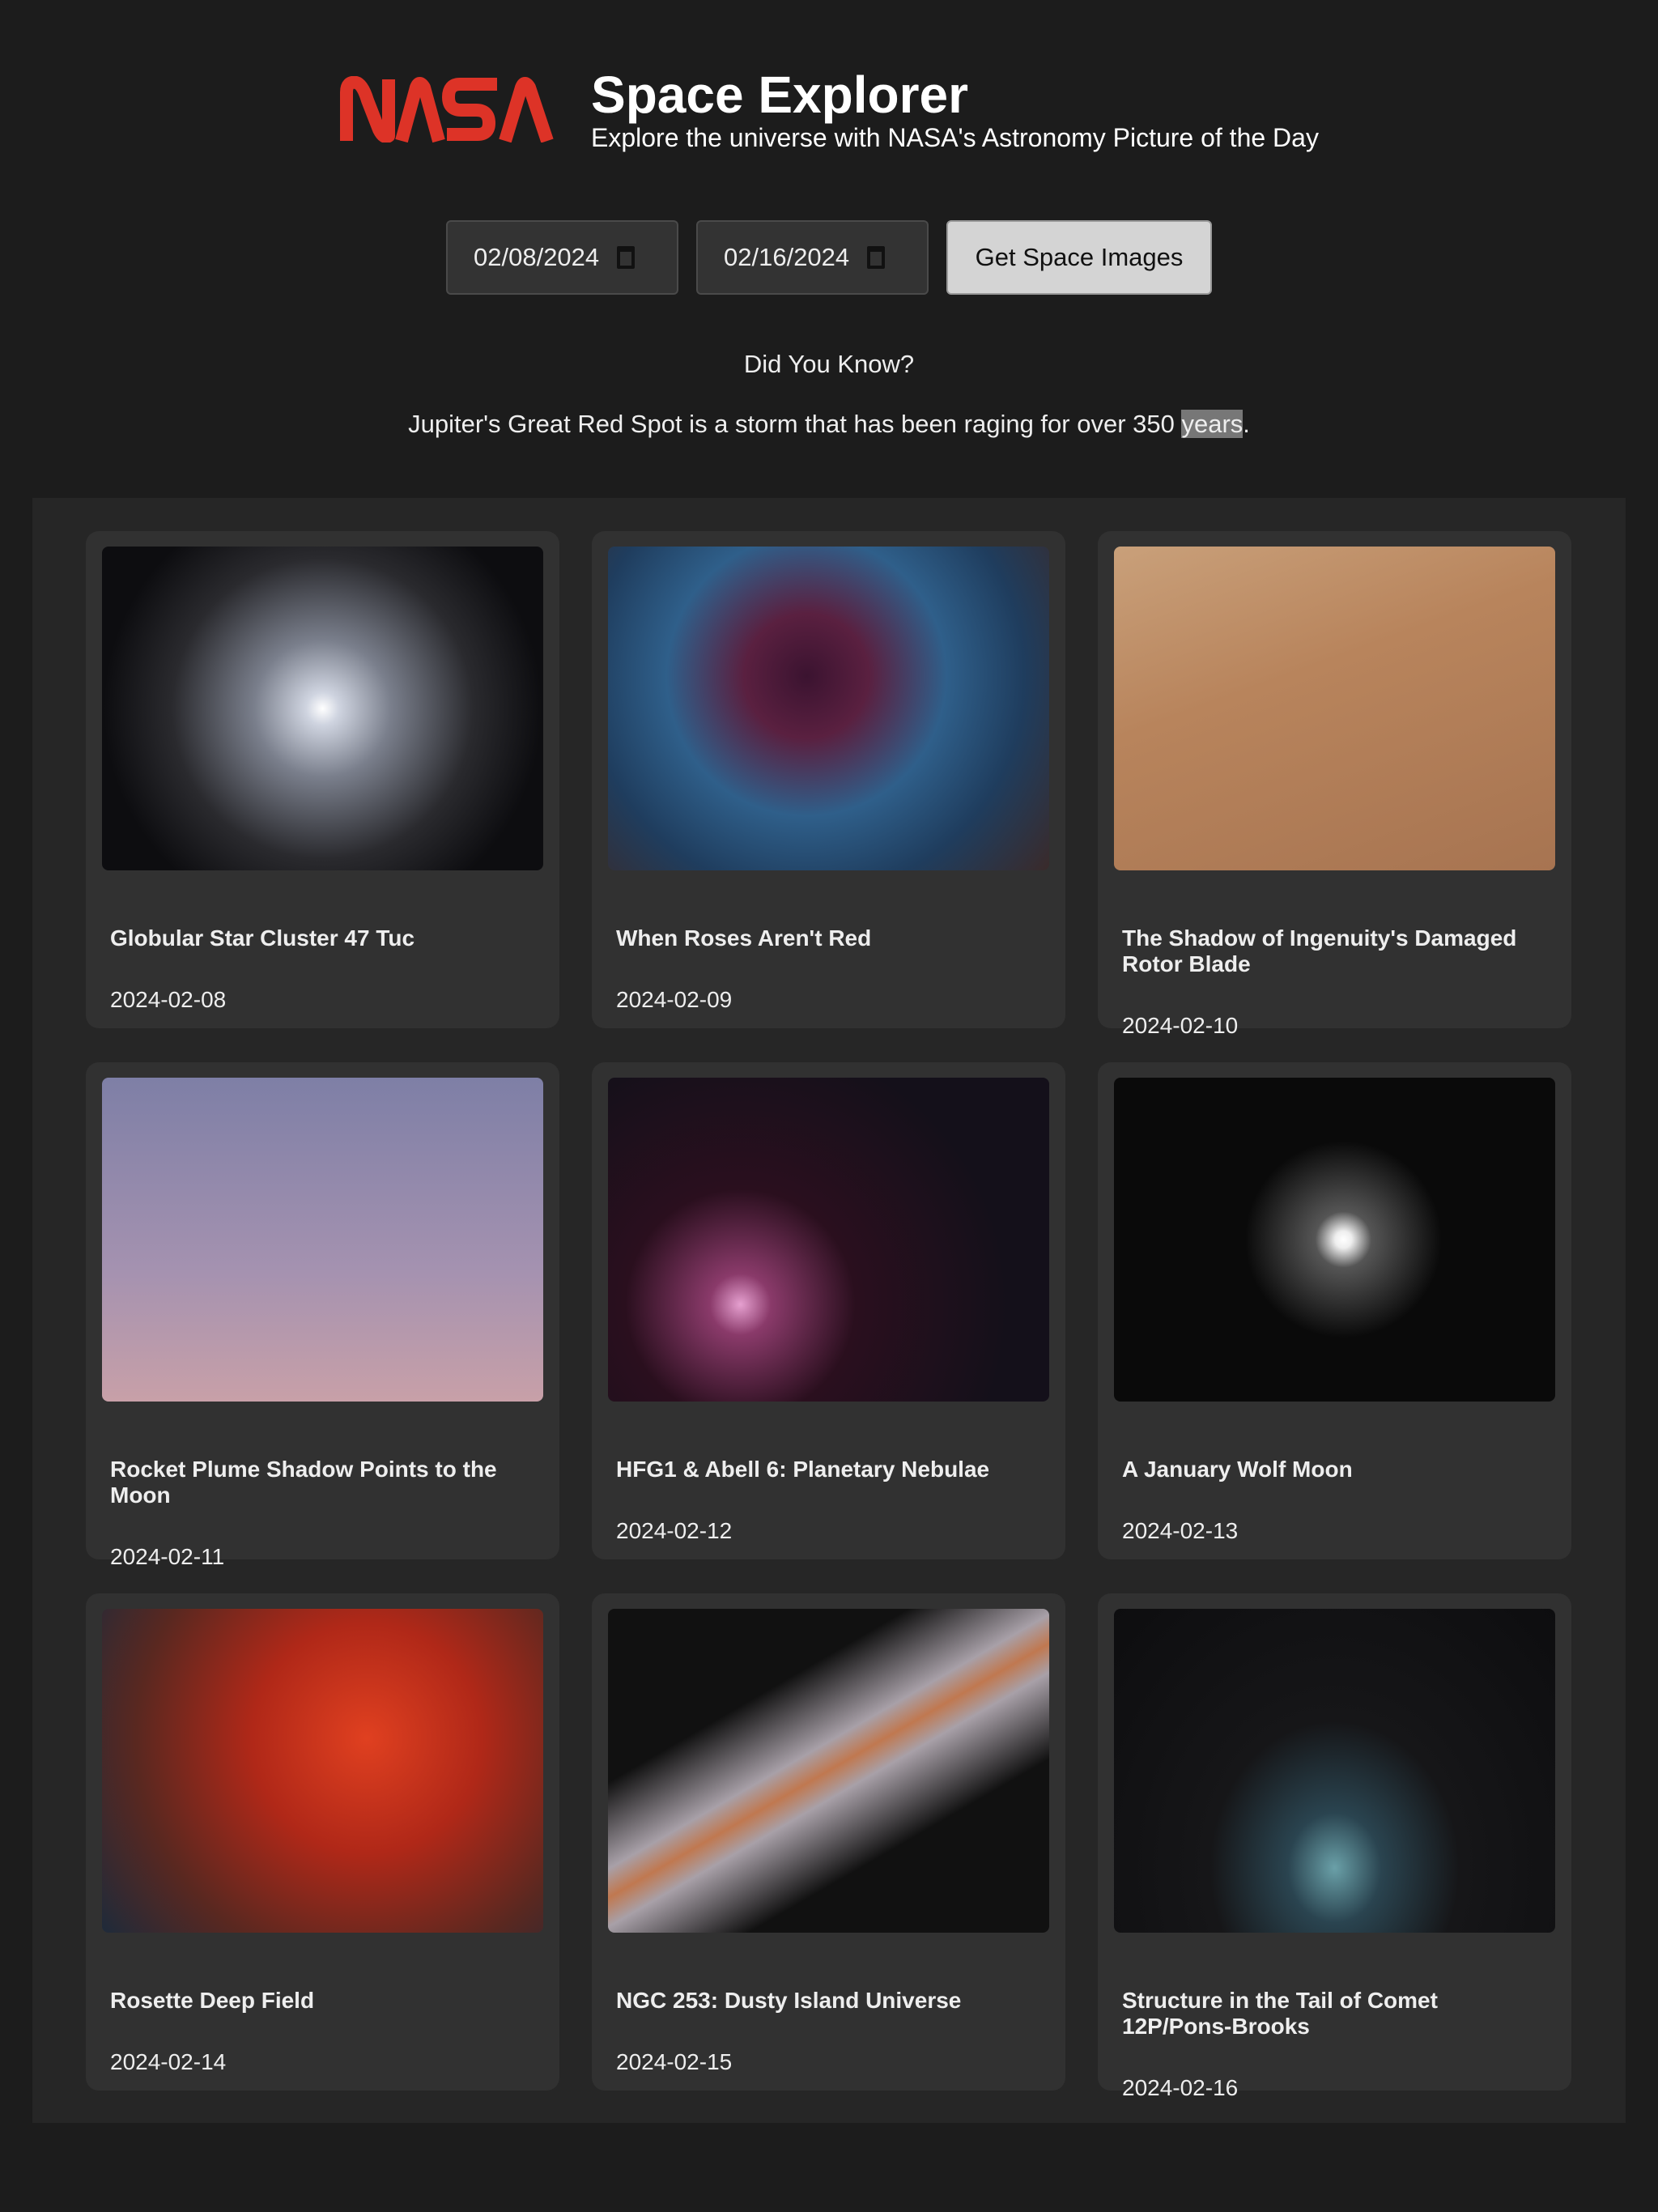  Describe the element at coordinates (1246, 424) in the screenshot. I see `fact-end: .` at that location.